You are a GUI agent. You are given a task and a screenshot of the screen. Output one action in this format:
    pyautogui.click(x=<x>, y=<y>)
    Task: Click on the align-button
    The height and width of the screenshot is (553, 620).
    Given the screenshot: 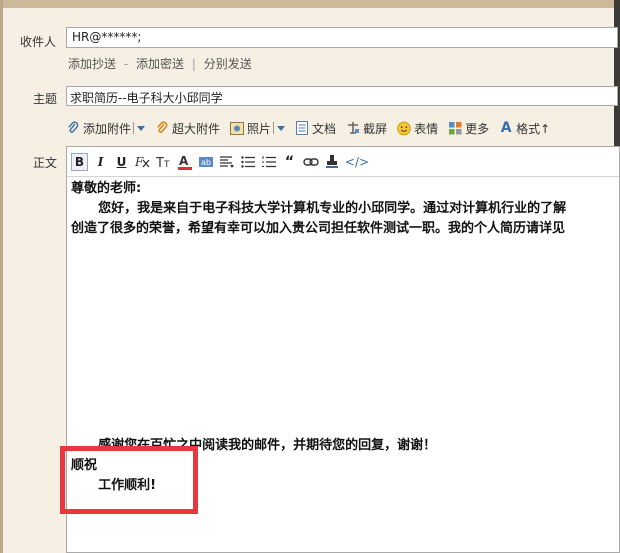 What is the action you would take?
    pyautogui.click(x=226, y=162)
    